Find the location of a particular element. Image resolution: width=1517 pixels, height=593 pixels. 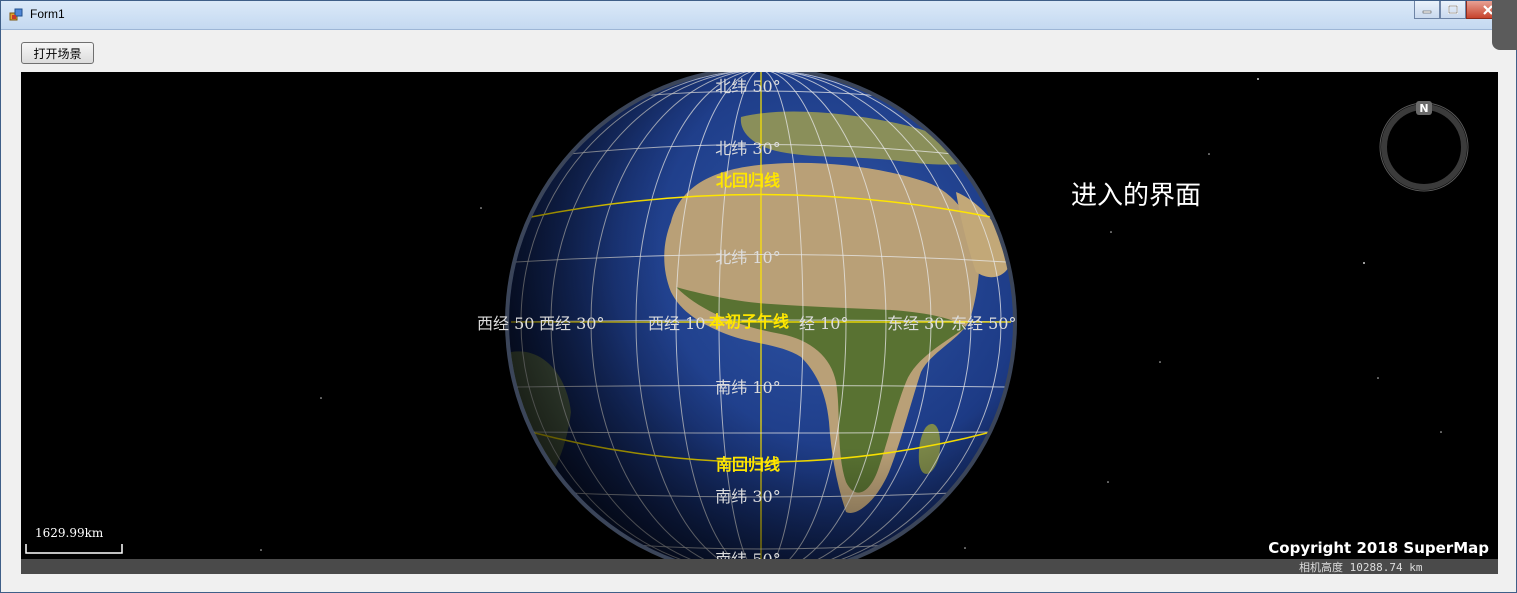

camera-height-text: 相机高度 10288.74 km is located at coordinates (1361, 567).